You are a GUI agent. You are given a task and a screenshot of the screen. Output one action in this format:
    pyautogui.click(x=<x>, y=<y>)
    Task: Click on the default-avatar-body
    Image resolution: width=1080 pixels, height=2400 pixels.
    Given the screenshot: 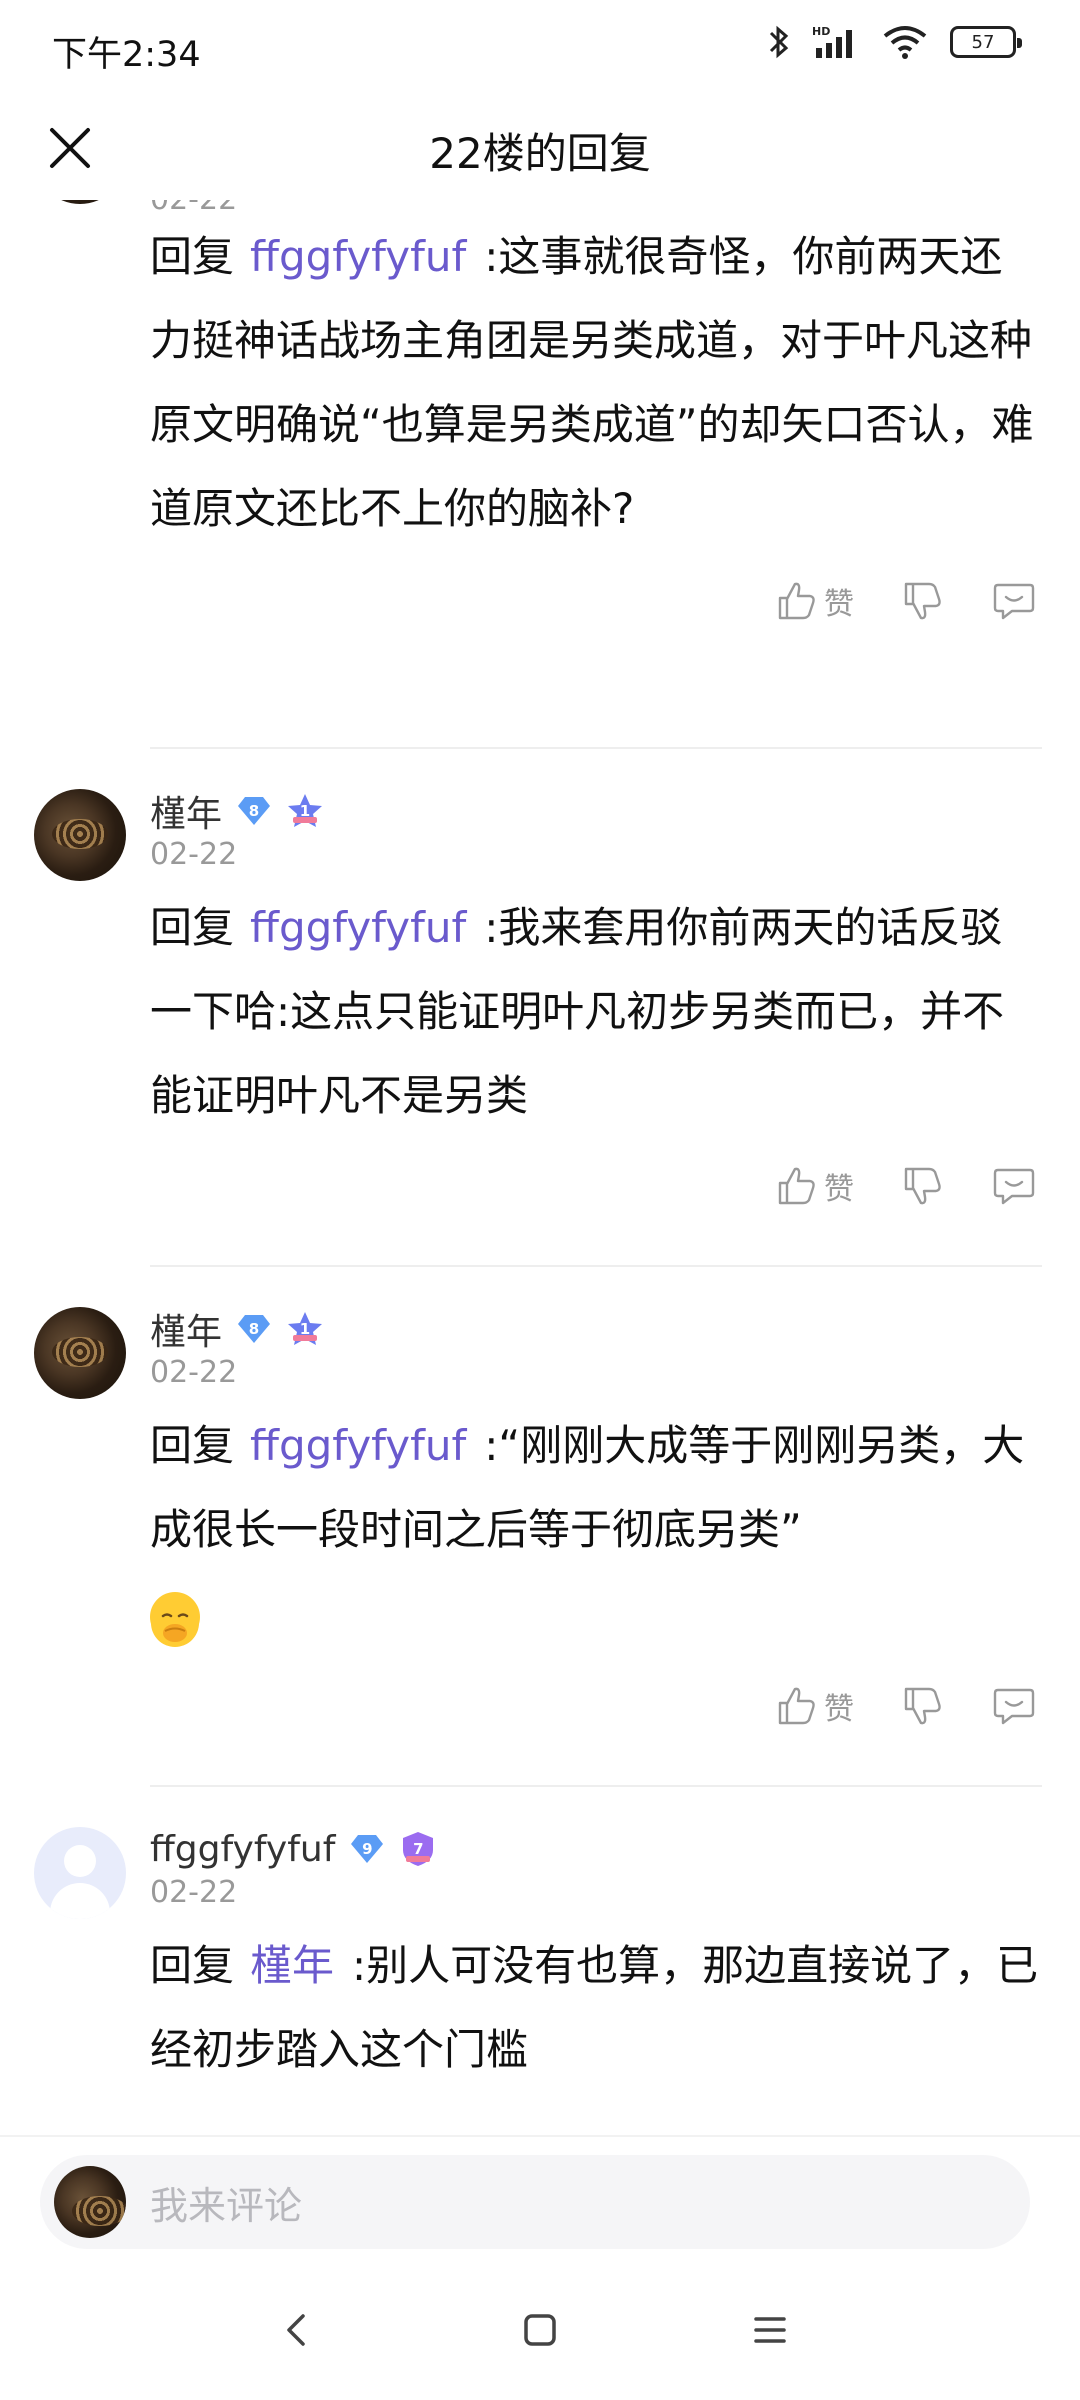 What is the action you would take?
    pyautogui.click(x=80, y=1901)
    